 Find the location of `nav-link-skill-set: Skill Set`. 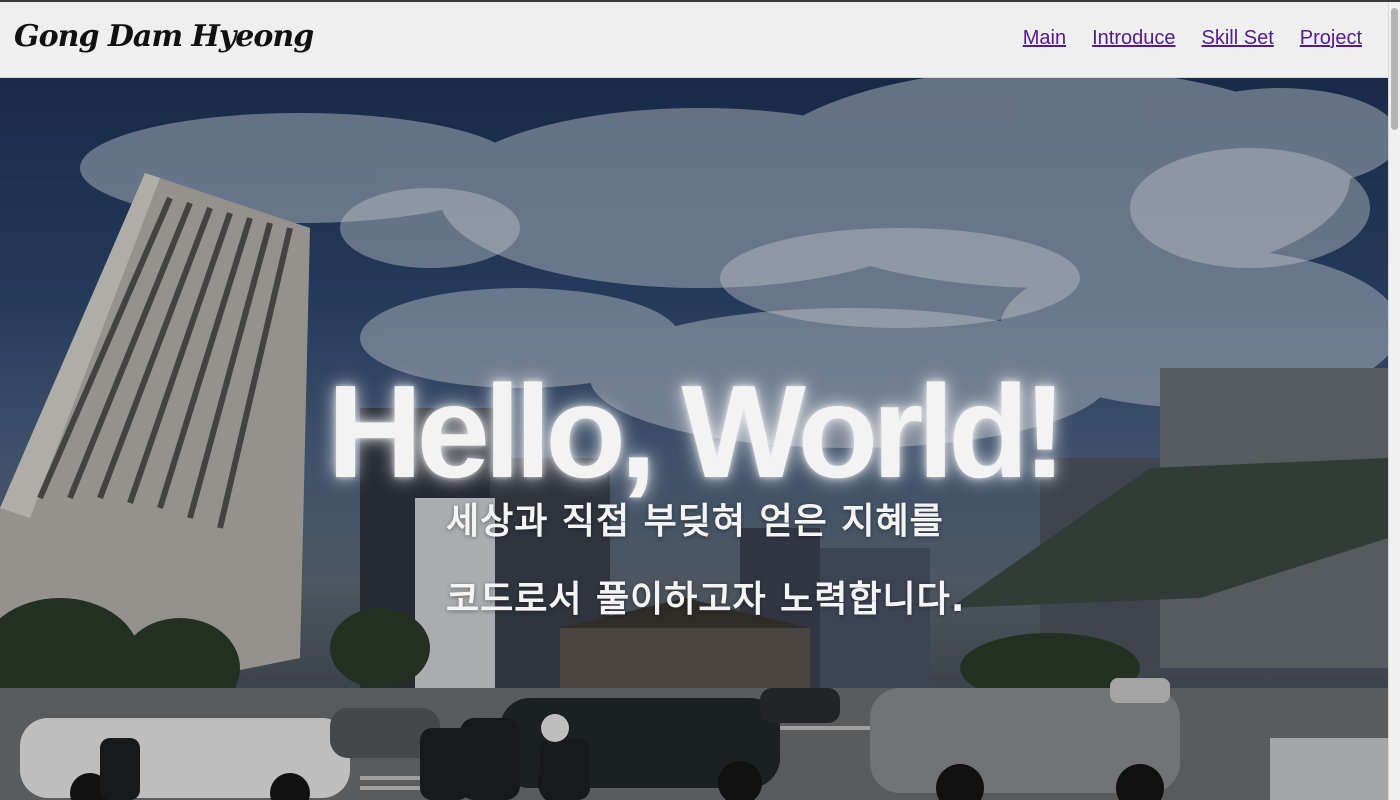

nav-link-skill-set: Skill Set is located at coordinates (1238, 38).